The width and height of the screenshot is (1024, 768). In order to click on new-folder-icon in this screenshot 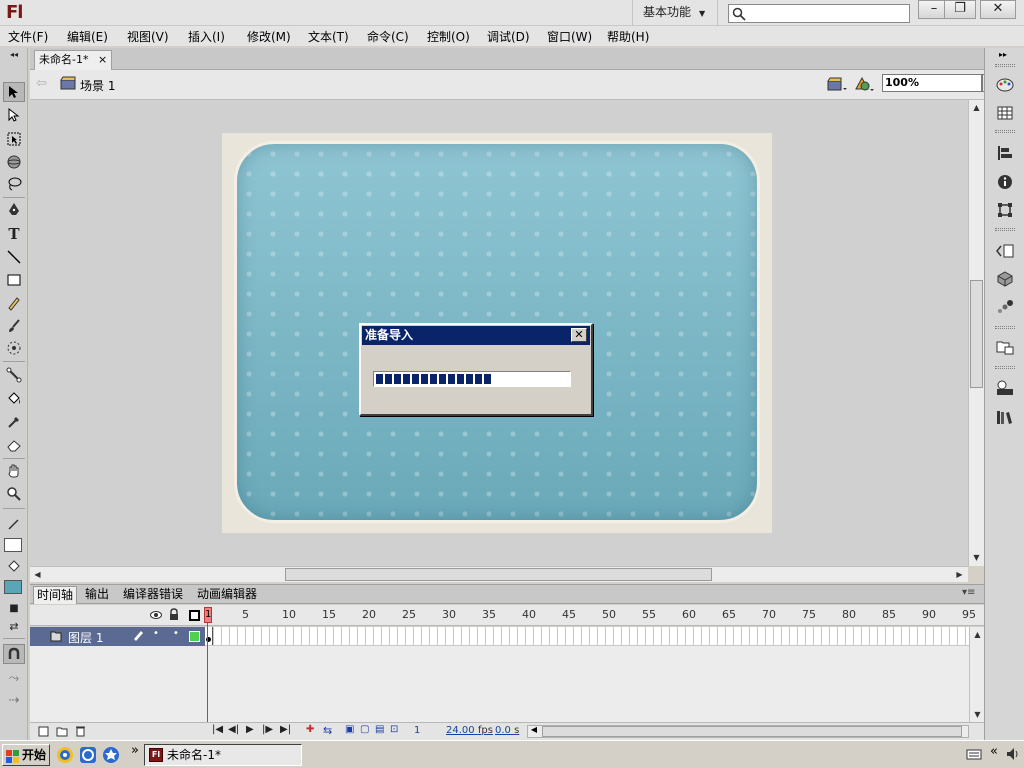, I will do `click(62, 733)`.